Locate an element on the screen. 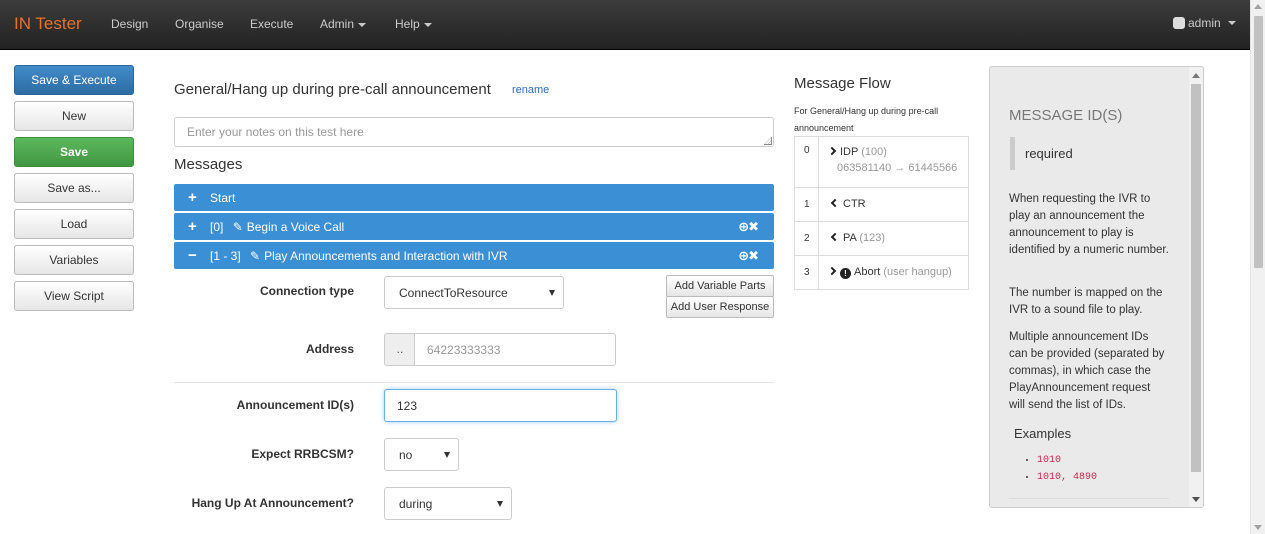 The image size is (1265, 534). minus-icon: − is located at coordinates (192, 255).